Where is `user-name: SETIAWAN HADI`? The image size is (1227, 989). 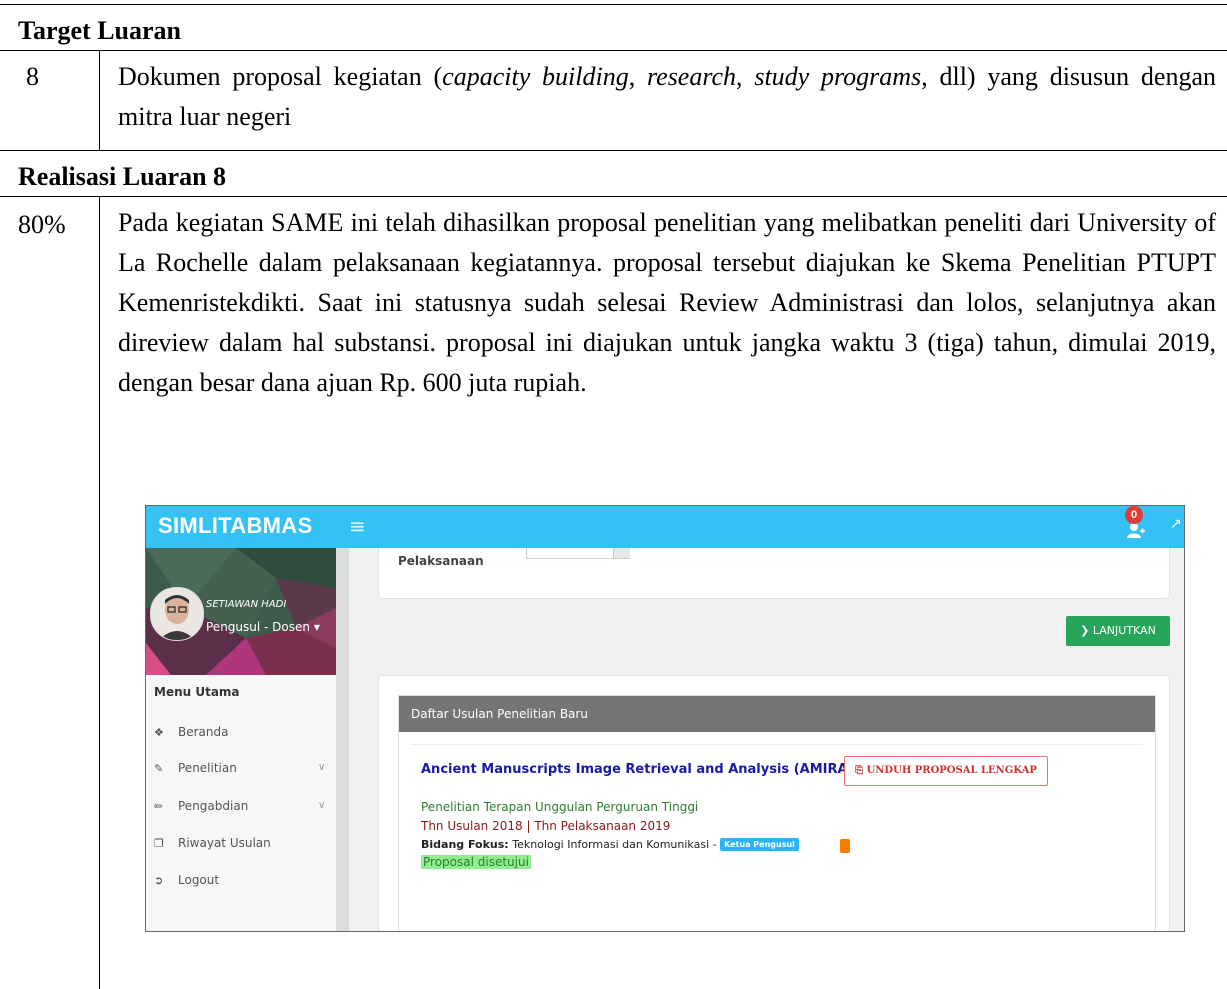
user-name: SETIAWAN HADI is located at coordinates (246, 604).